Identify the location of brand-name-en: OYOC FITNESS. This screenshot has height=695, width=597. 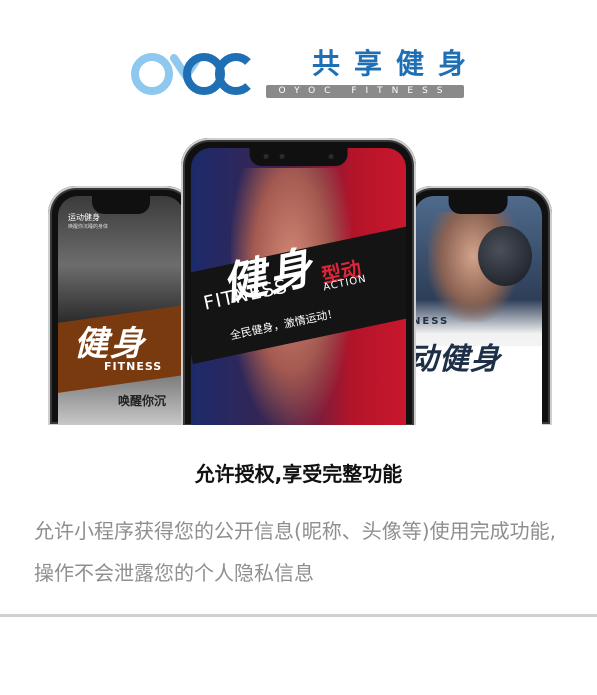
(365, 91).